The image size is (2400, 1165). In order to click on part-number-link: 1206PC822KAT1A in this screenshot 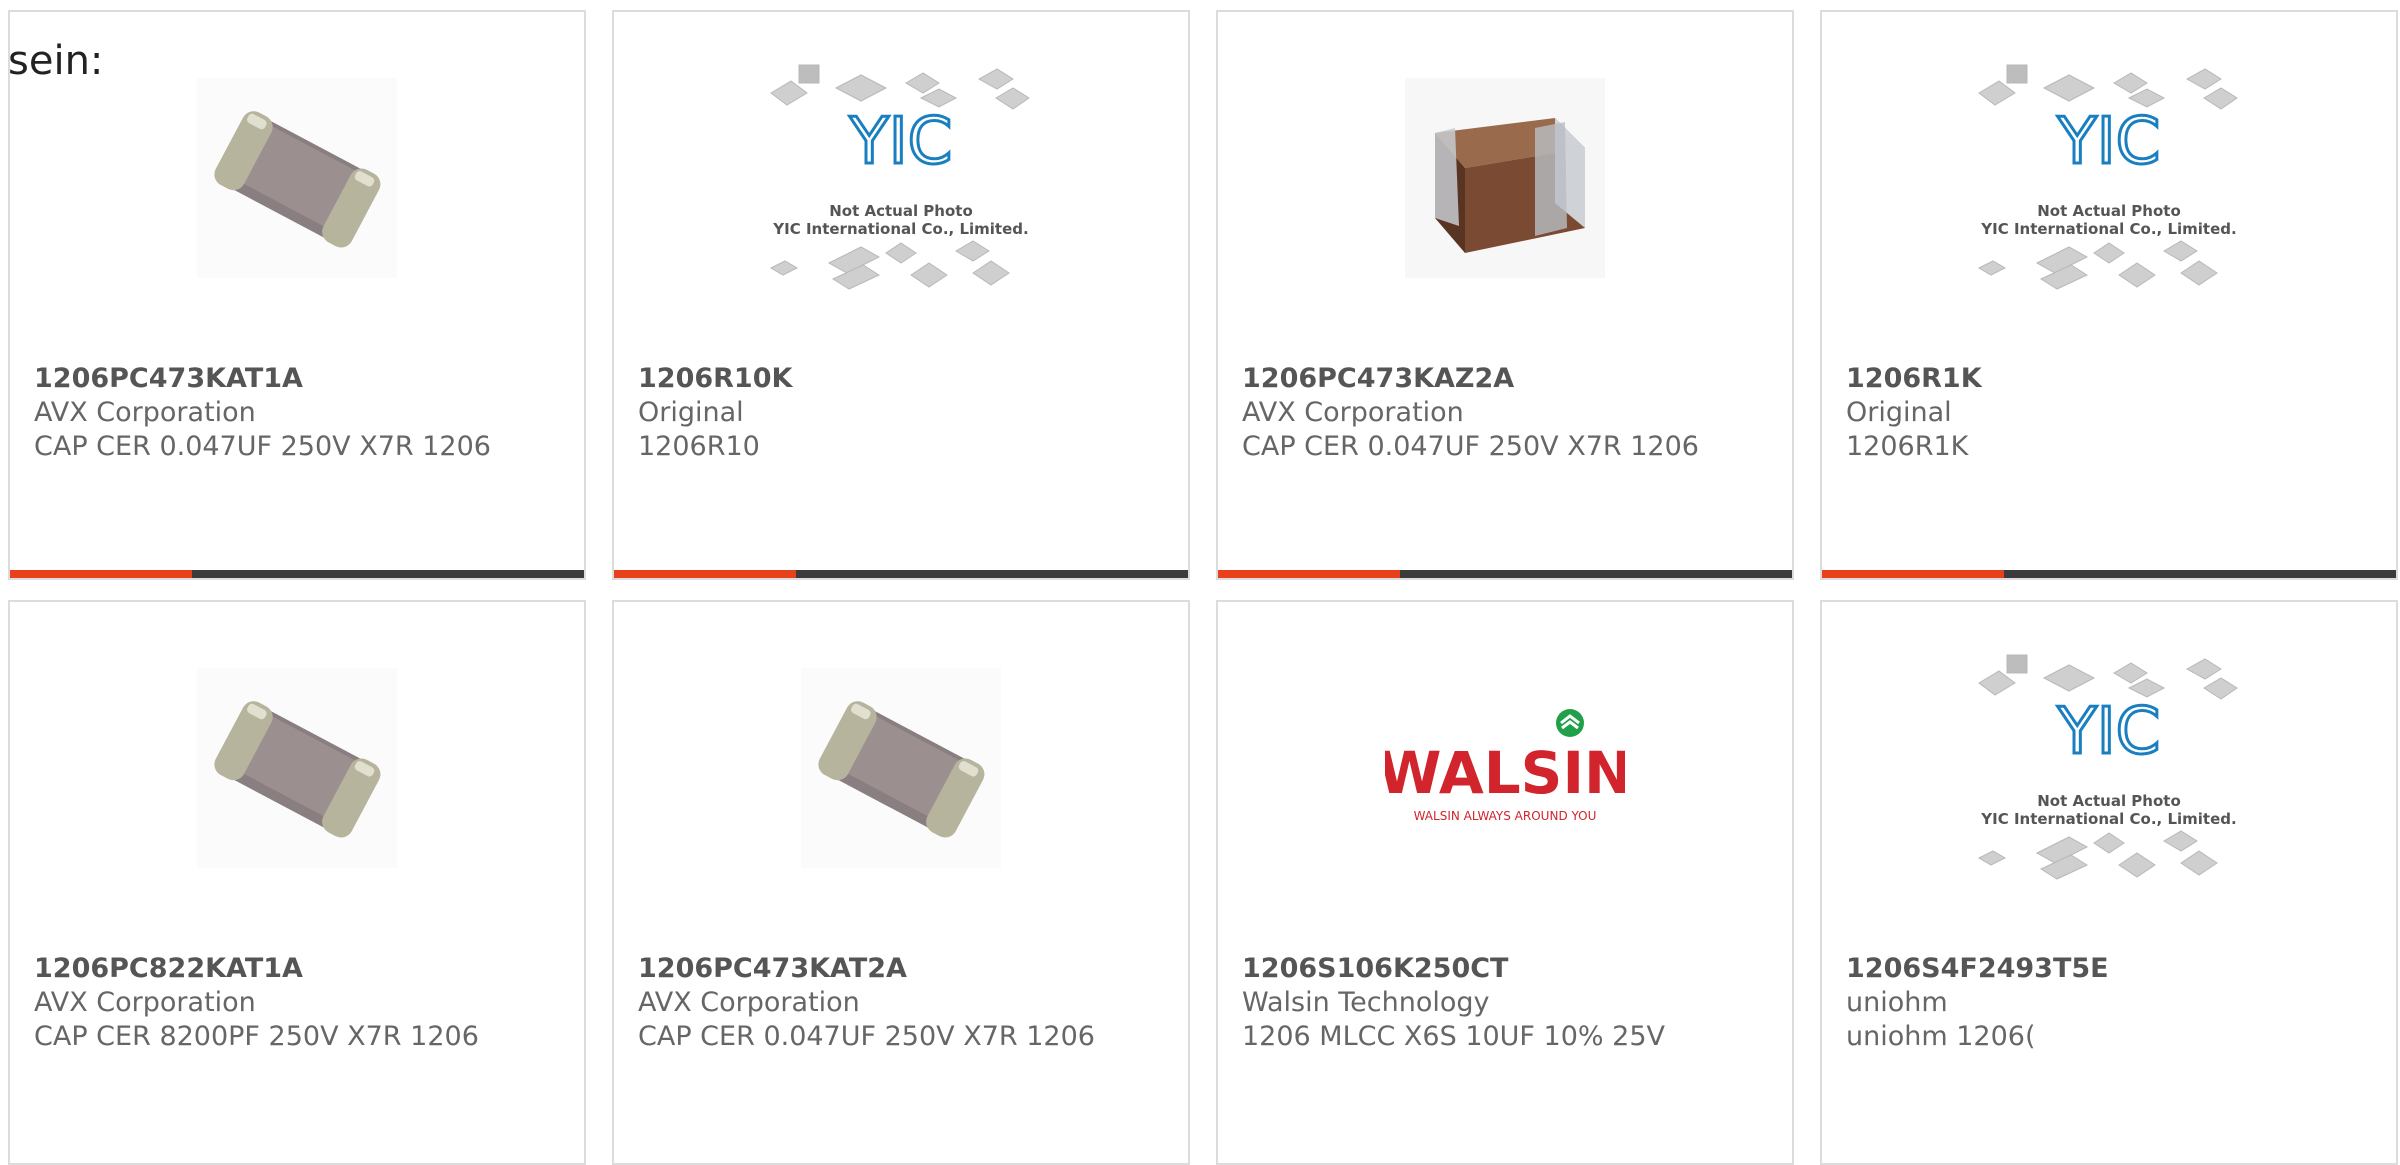, I will do `click(304, 969)`.